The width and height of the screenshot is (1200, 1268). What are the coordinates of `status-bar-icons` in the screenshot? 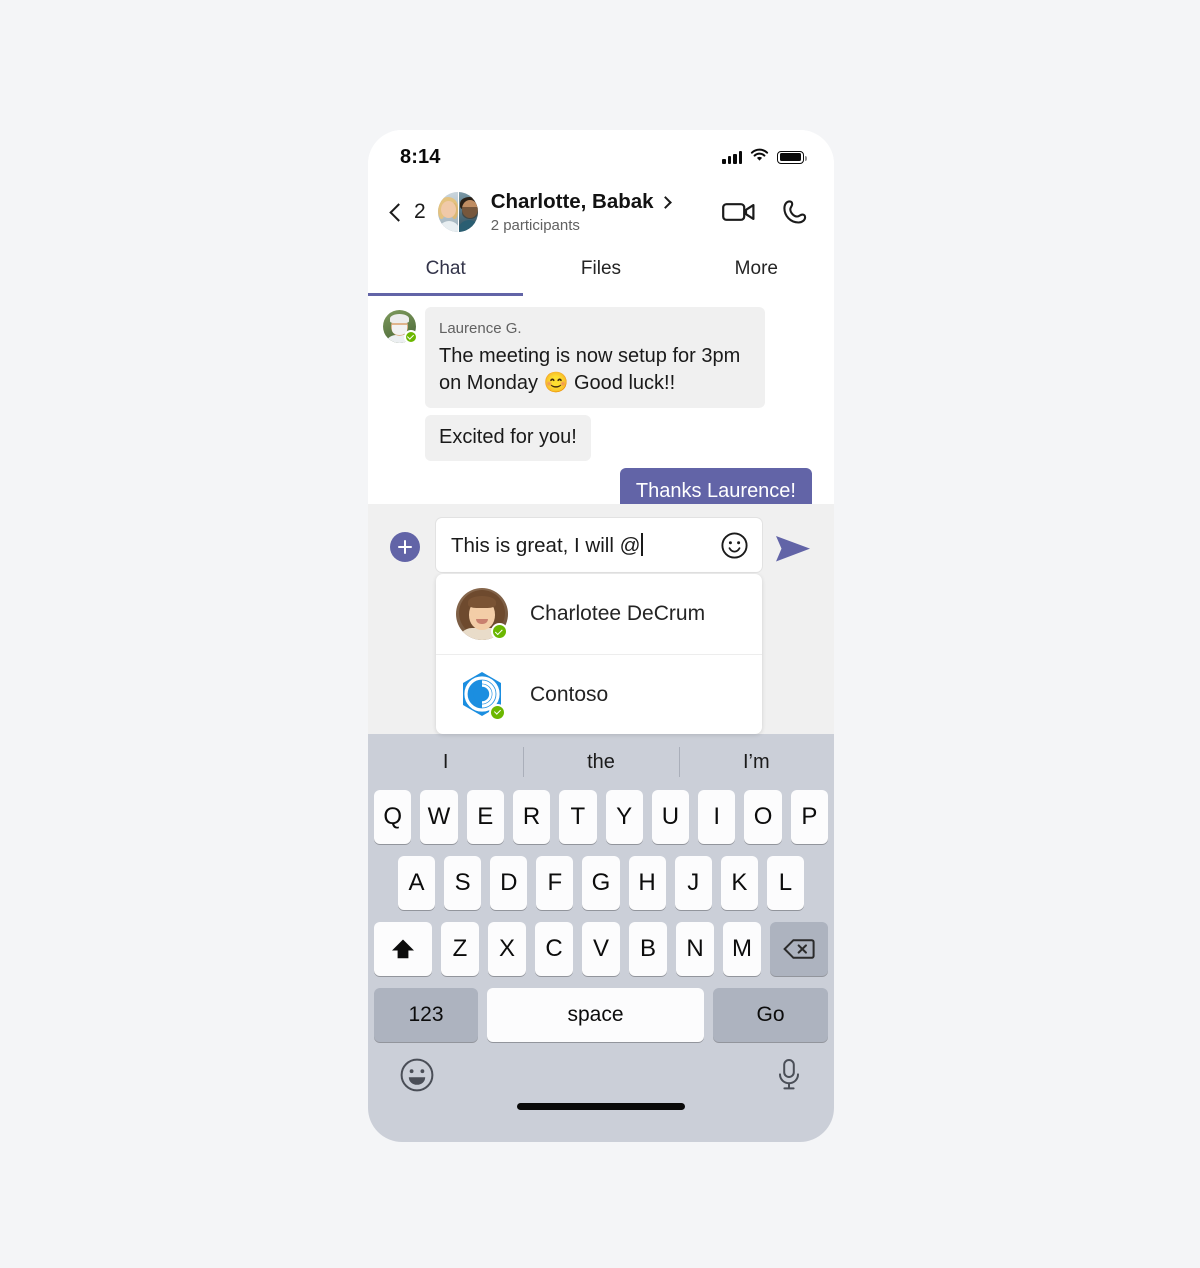 It's located at (764, 157).